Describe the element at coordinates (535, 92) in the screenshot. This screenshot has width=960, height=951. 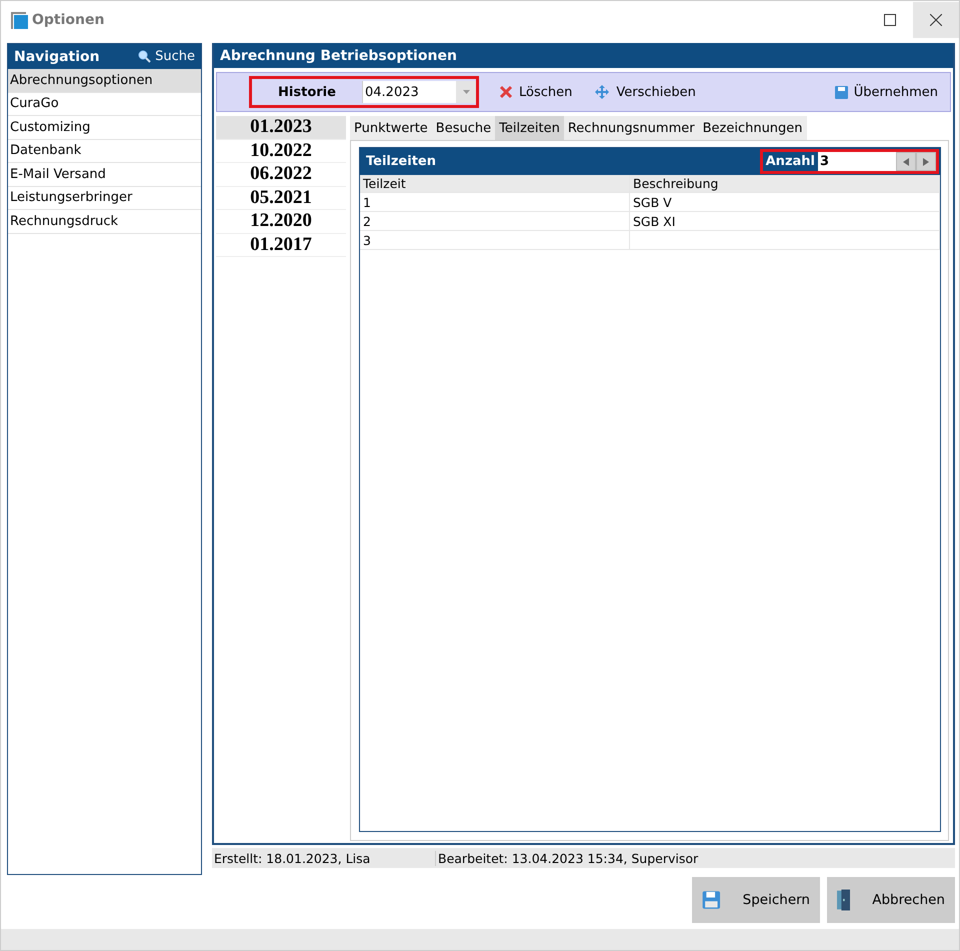
I see `delete-button: Löschen` at that location.